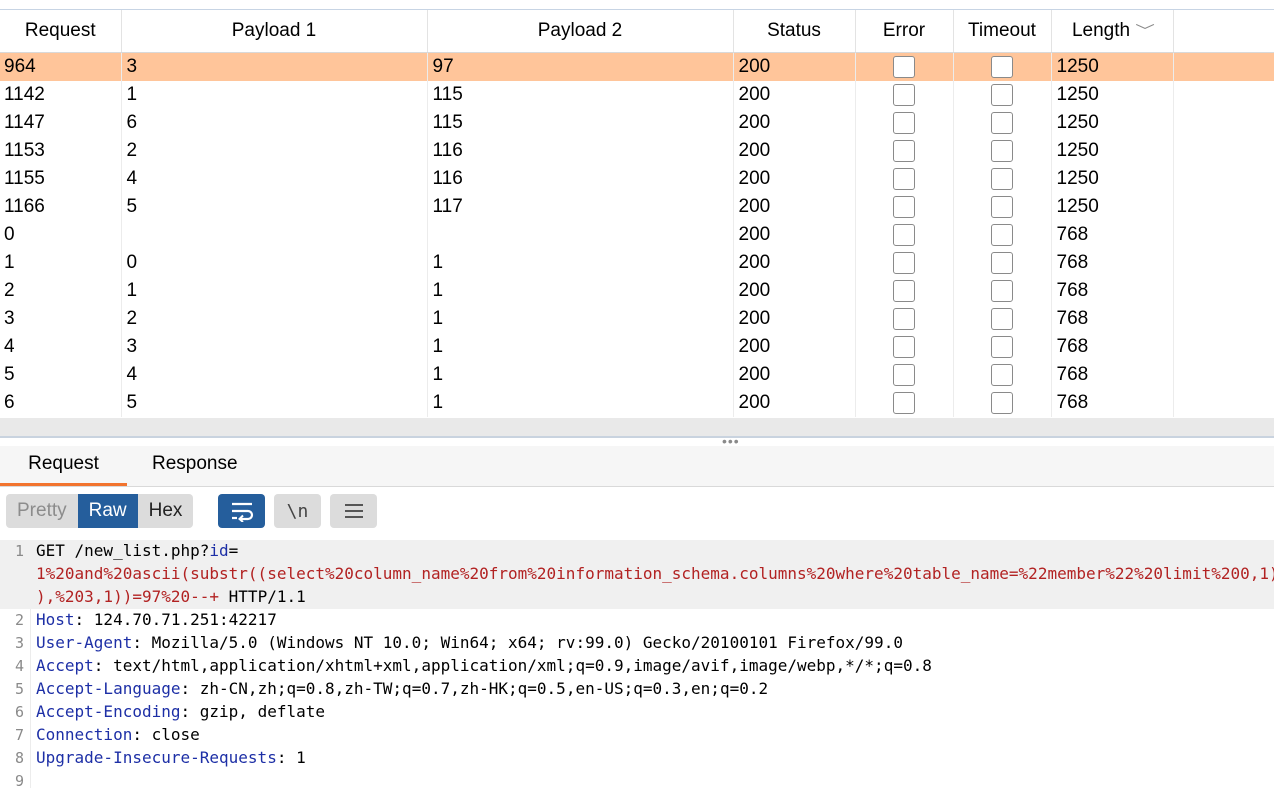 Image resolution: width=1274 pixels, height=788 pixels. What do you see at coordinates (637, 95) in the screenshot?
I see `table-row: 1142 1 115 200 1250` at bounding box center [637, 95].